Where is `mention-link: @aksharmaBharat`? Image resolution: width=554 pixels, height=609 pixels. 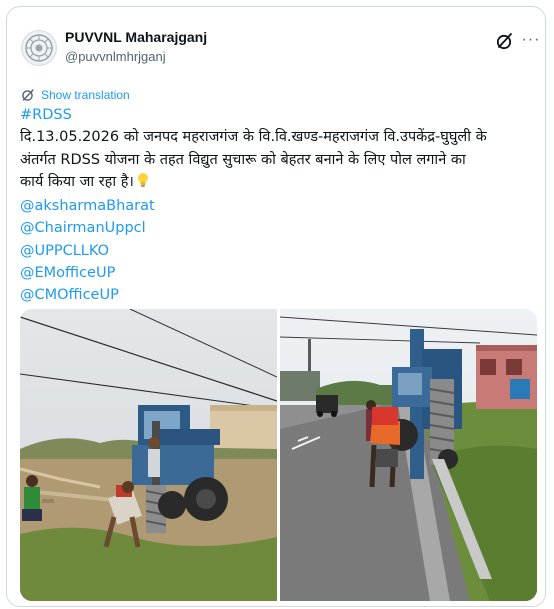 mention-link: @aksharmaBharat is located at coordinates (280, 206).